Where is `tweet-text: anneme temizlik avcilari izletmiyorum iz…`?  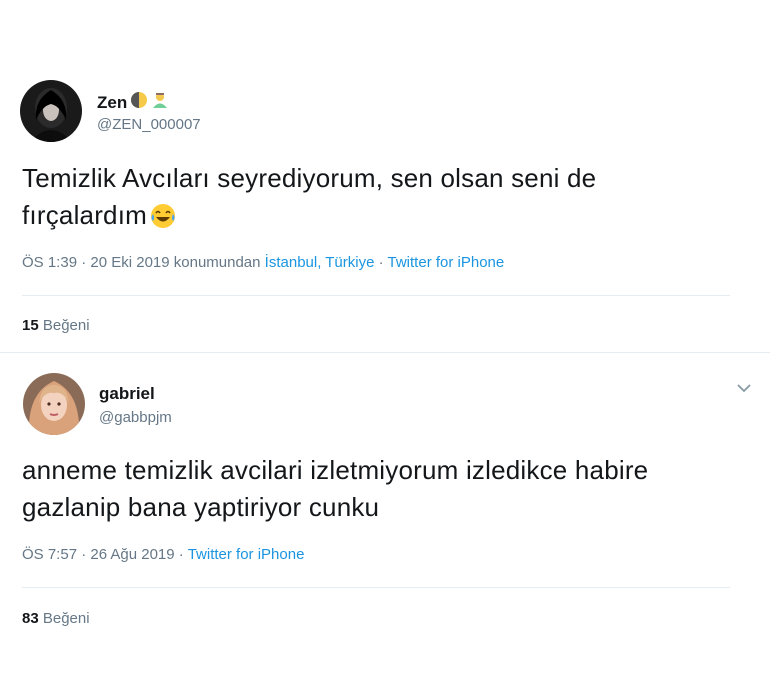 tweet-text: anneme temizlik avcilari izletmiyorum iz… is located at coordinates (335, 488).